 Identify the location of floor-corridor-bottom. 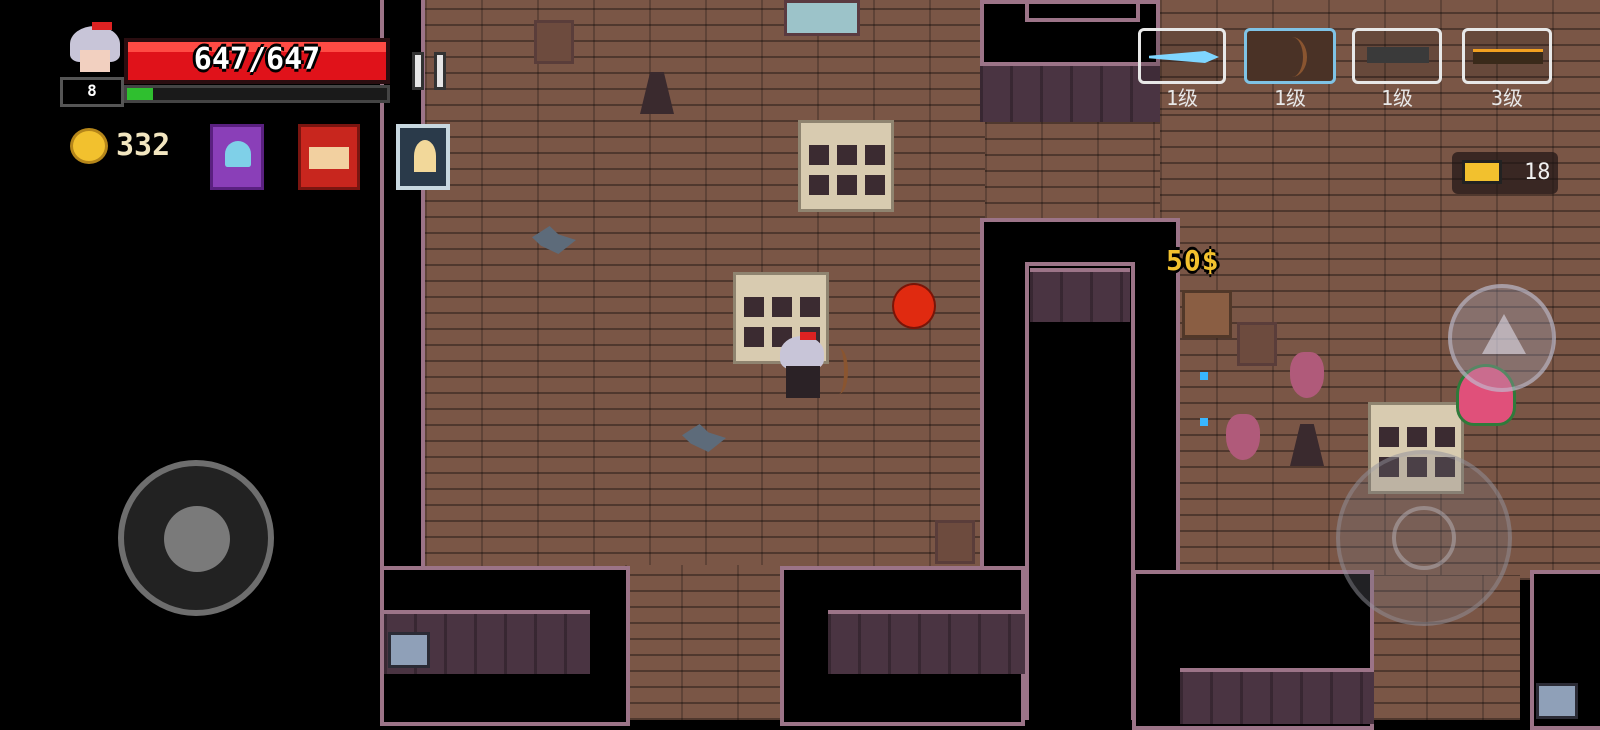
(705, 642).